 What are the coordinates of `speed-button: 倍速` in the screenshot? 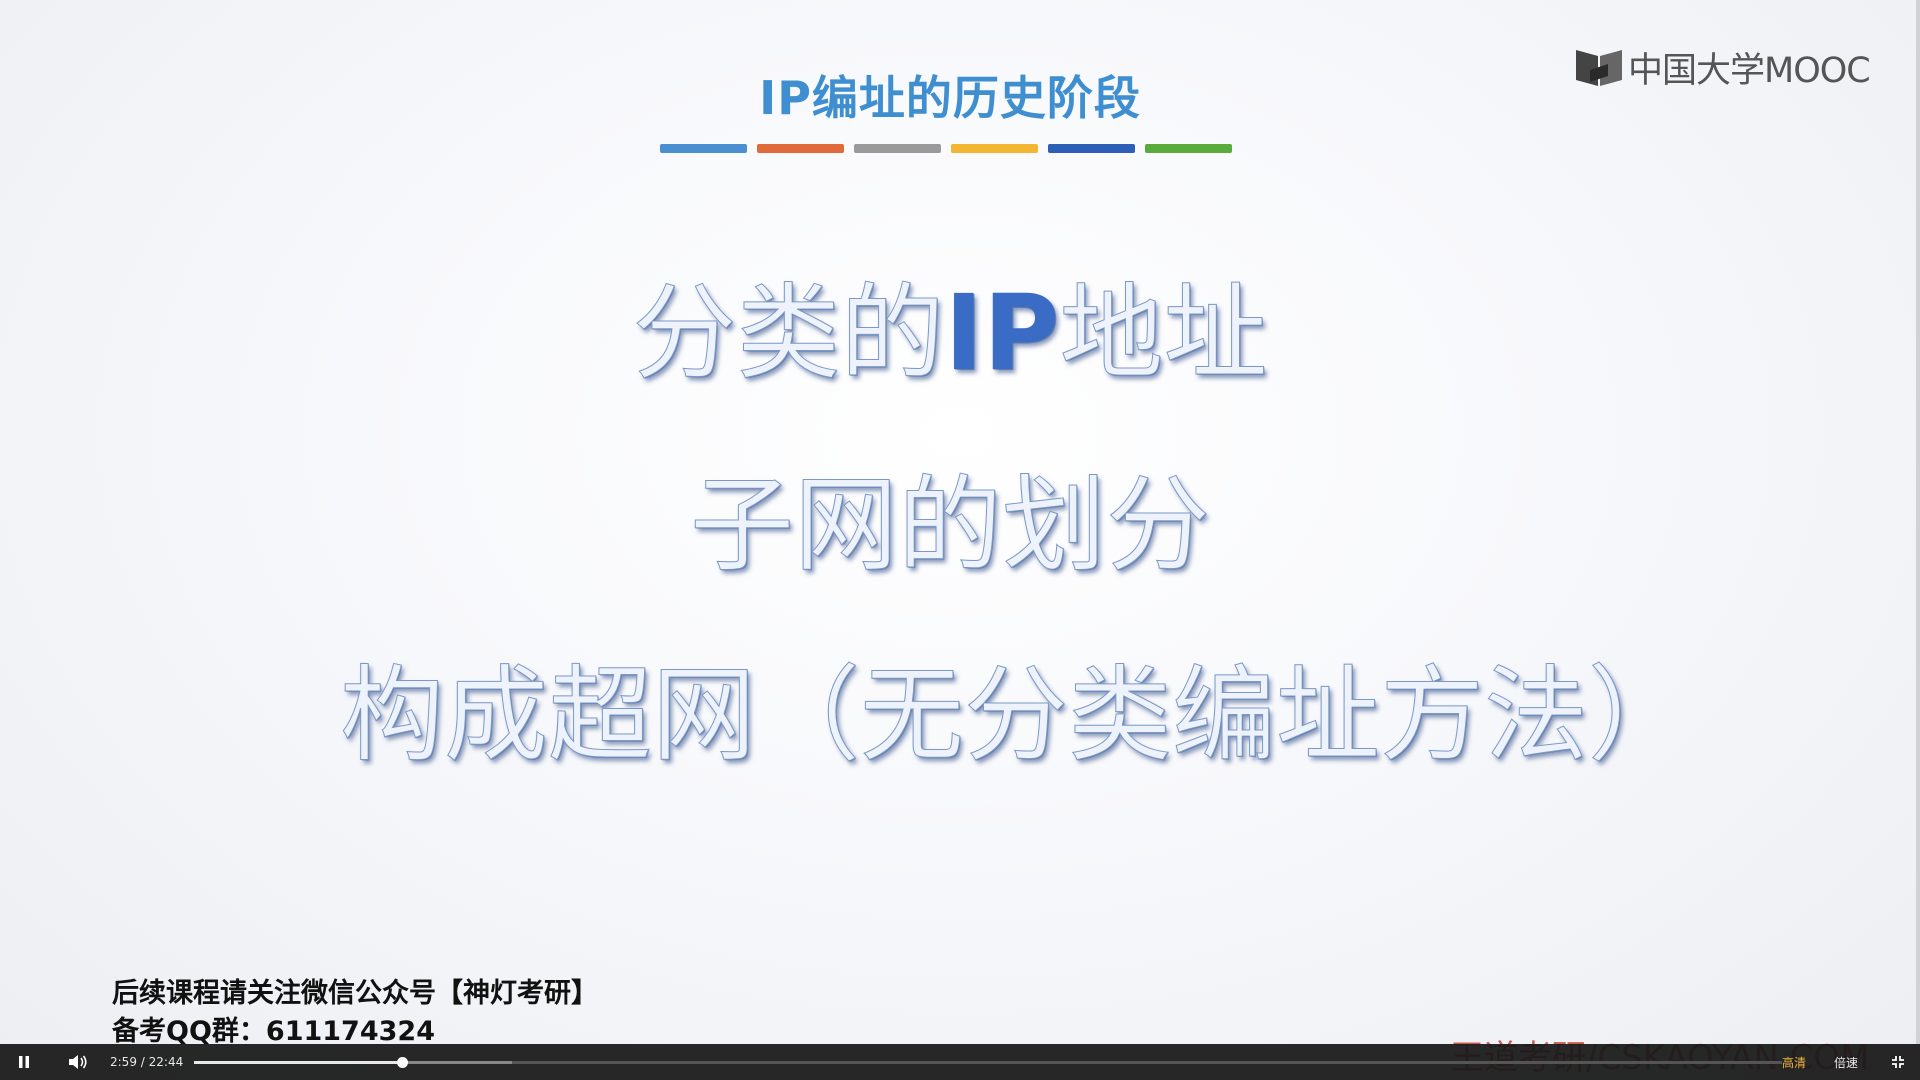 It's located at (1846, 1062).